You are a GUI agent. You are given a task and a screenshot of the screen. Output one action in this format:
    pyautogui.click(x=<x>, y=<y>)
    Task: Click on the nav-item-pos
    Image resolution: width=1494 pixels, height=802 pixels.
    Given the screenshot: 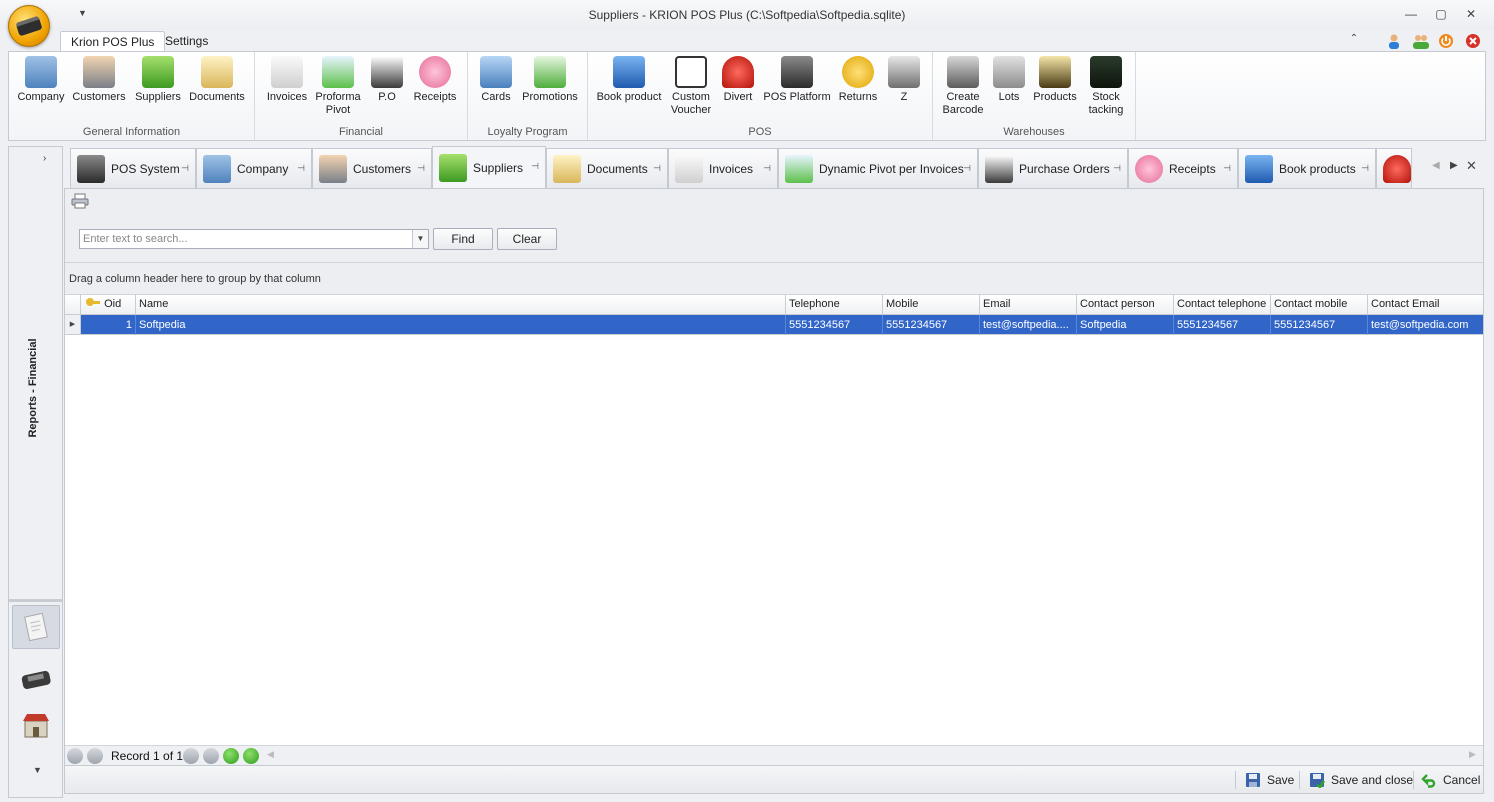 What is the action you would take?
    pyautogui.click(x=36, y=679)
    